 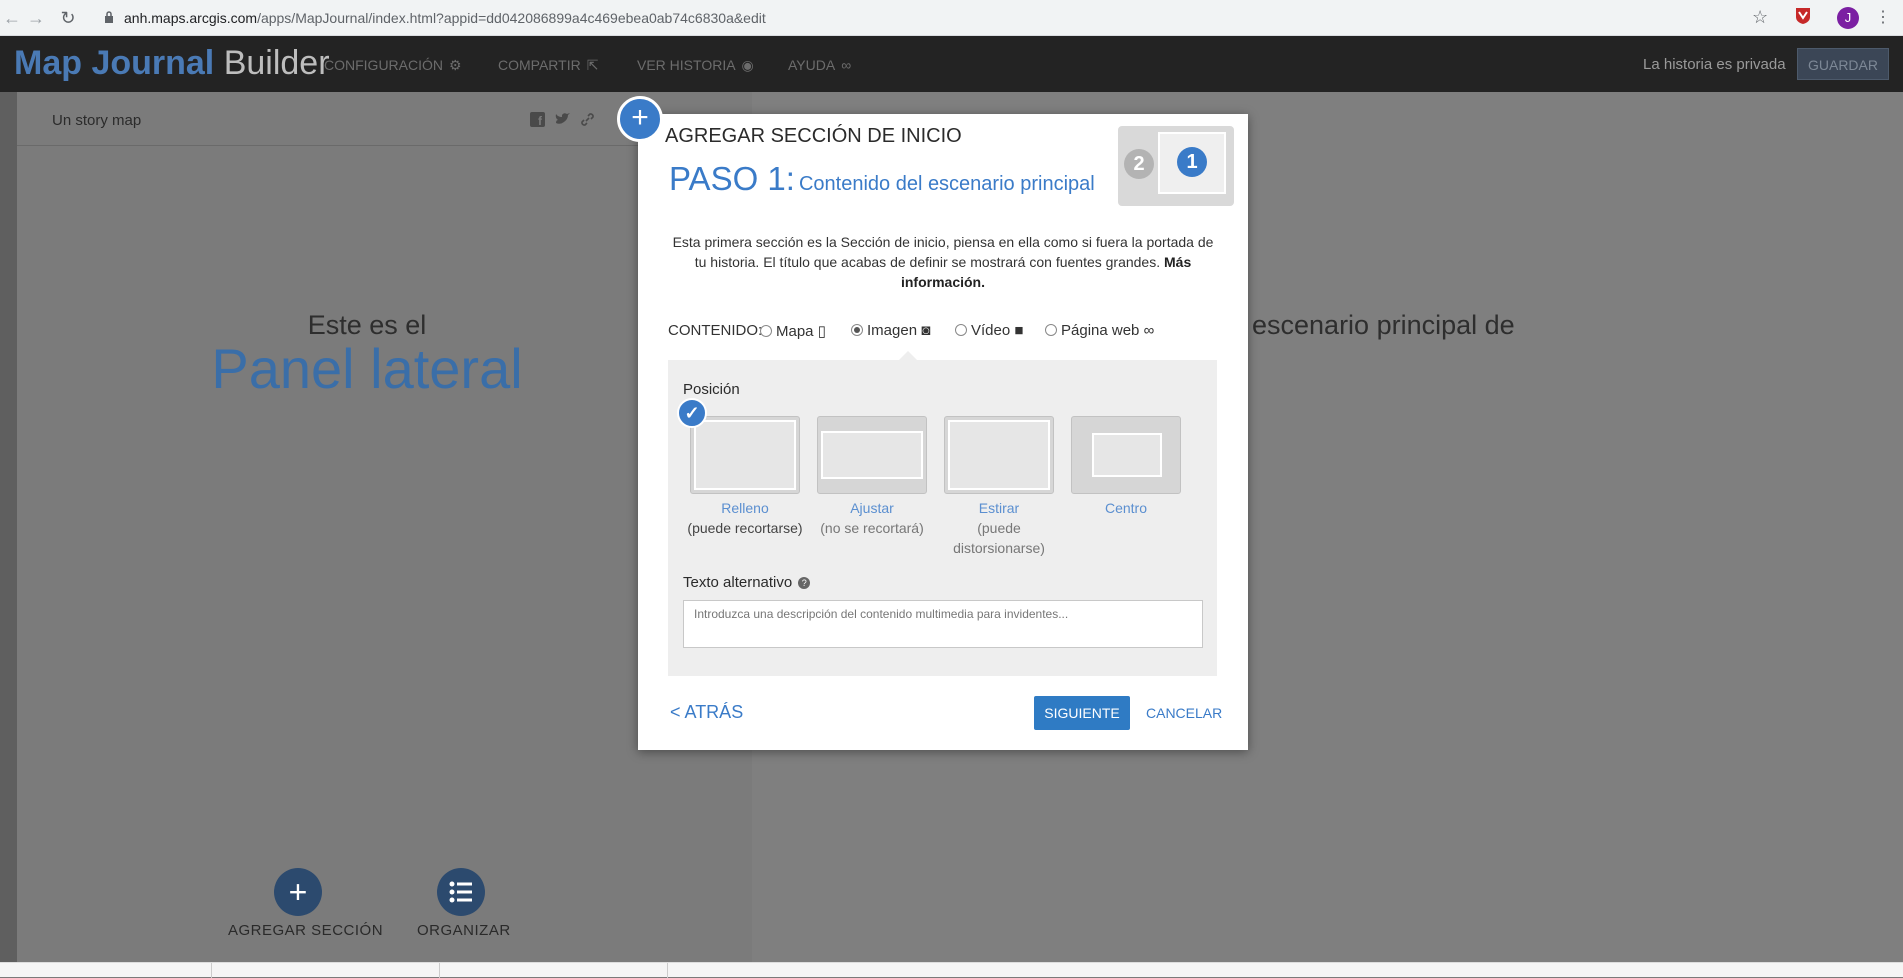 What do you see at coordinates (1126, 508) in the screenshot?
I see `caption-centro: Centro` at bounding box center [1126, 508].